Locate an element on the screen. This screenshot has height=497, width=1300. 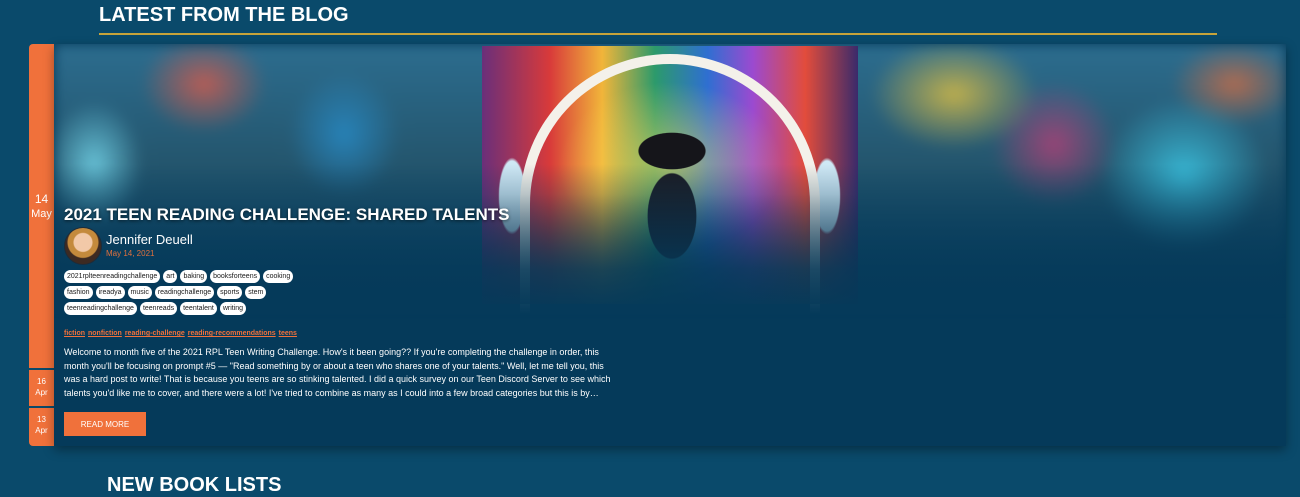
tag-chip: readingchallenge is located at coordinates (184, 292).